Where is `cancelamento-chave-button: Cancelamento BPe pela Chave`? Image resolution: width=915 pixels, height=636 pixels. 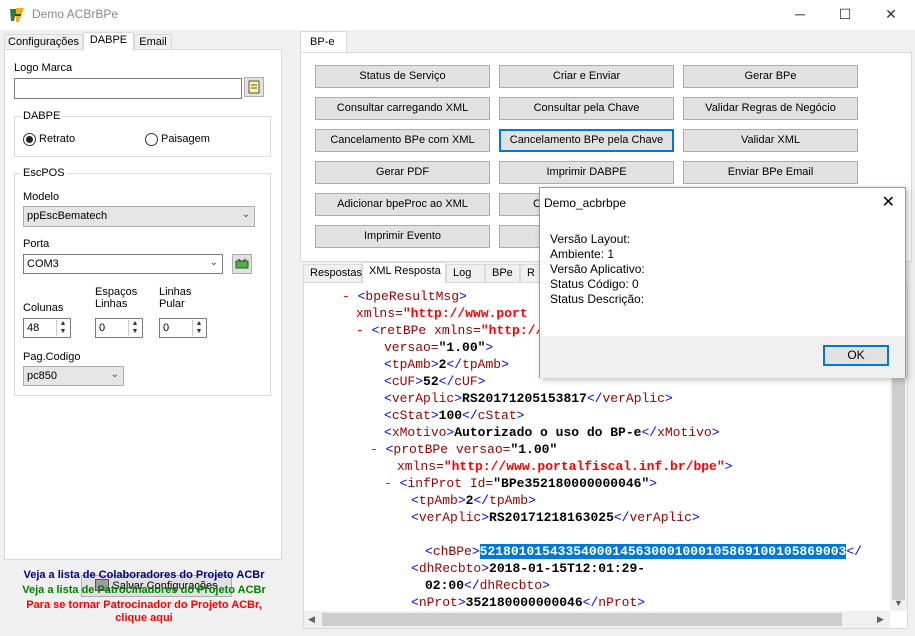 cancelamento-chave-button: Cancelamento BPe pela Chave is located at coordinates (586, 140).